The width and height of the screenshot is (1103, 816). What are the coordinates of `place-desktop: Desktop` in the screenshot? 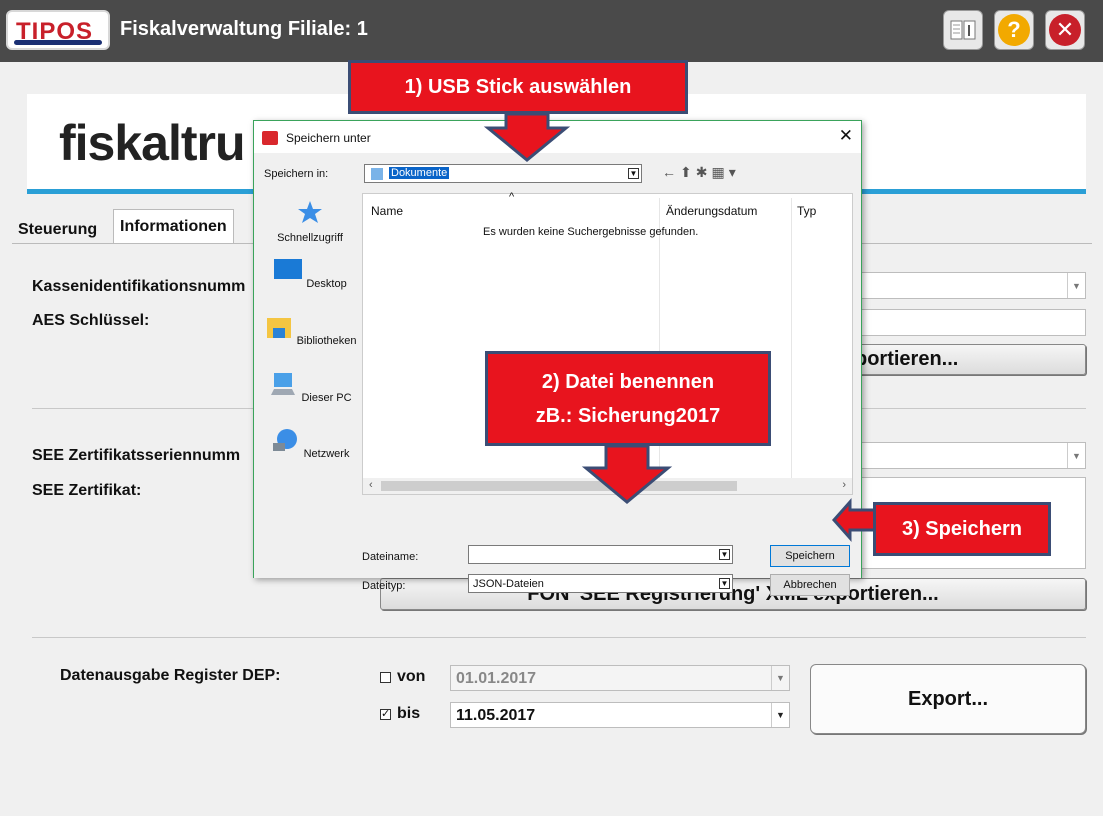 It's located at (310, 273).